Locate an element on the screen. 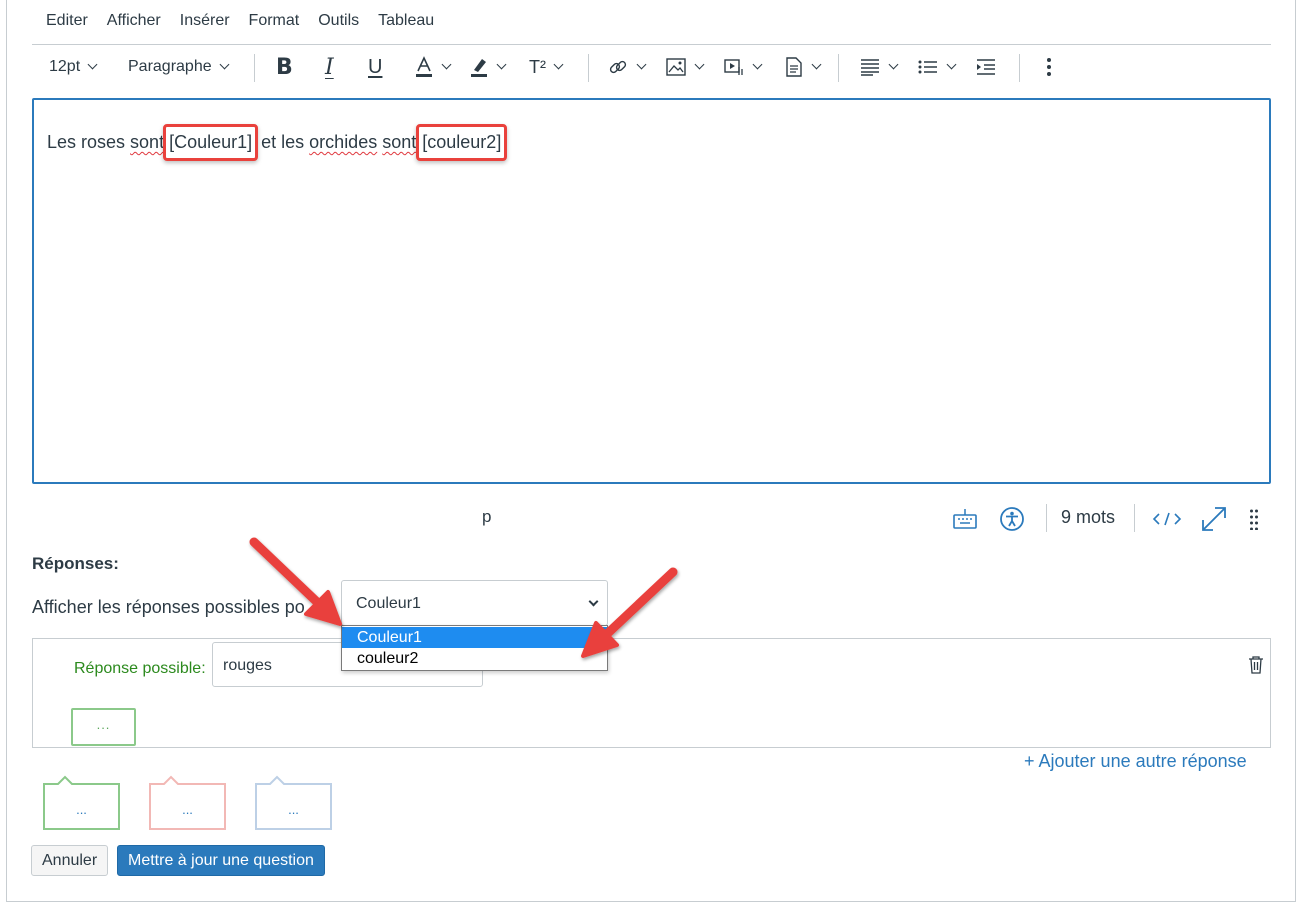  more-options-button is located at coordinates (1049, 67).